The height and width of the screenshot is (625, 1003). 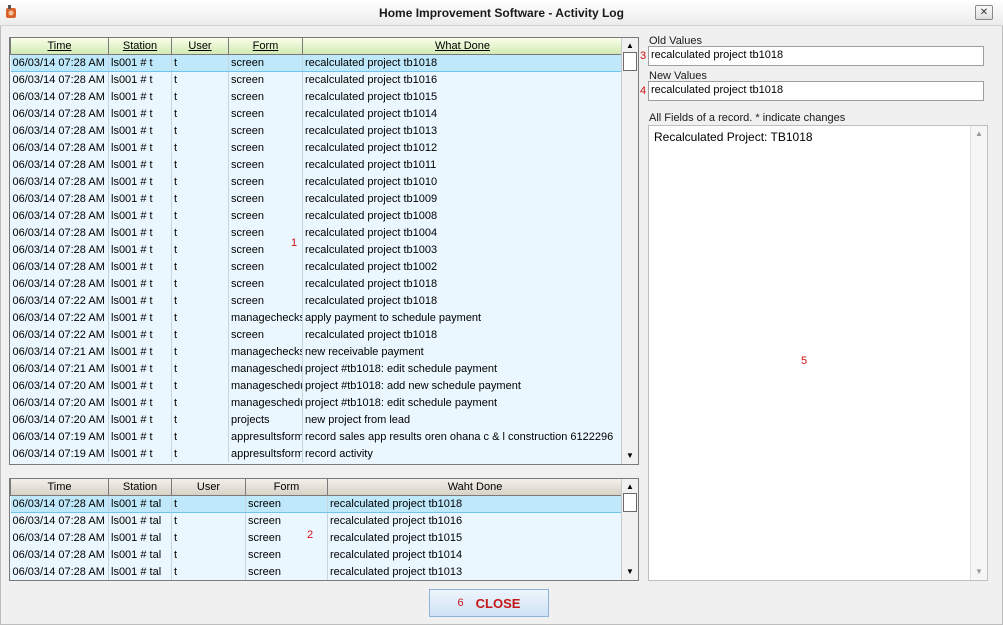 What do you see at coordinates (462, 113) in the screenshot?
I see `cell-what-done: recalculated project tb1014` at bounding box center [462, 113].